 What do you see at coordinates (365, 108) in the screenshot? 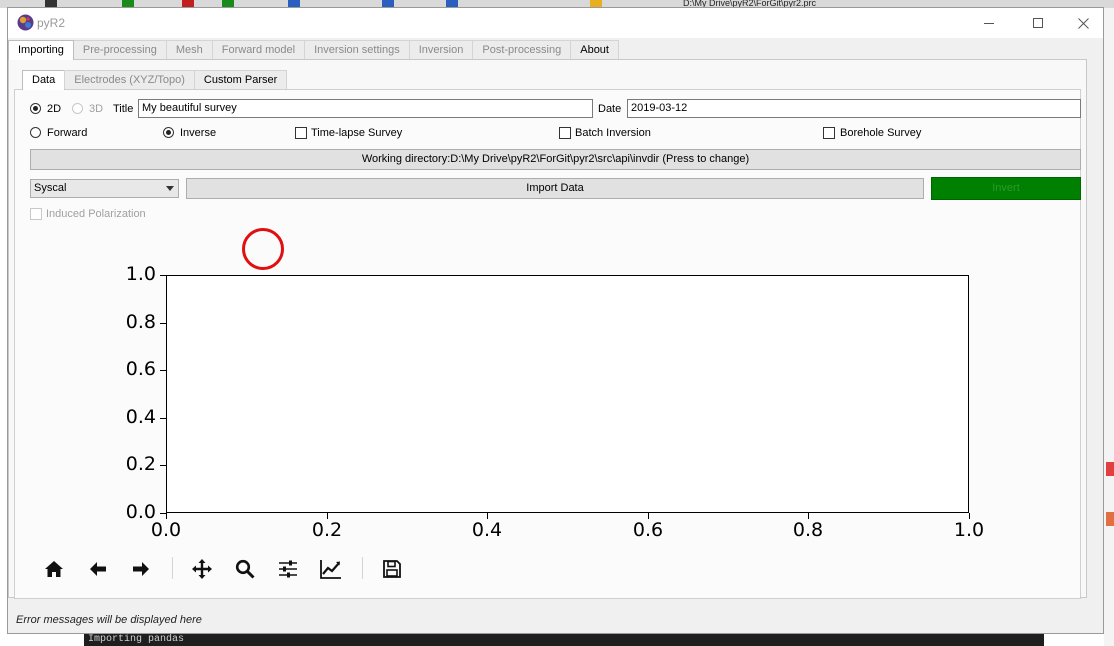
I see `title-input: My beautiful survey` at bounding box center [365, 108].